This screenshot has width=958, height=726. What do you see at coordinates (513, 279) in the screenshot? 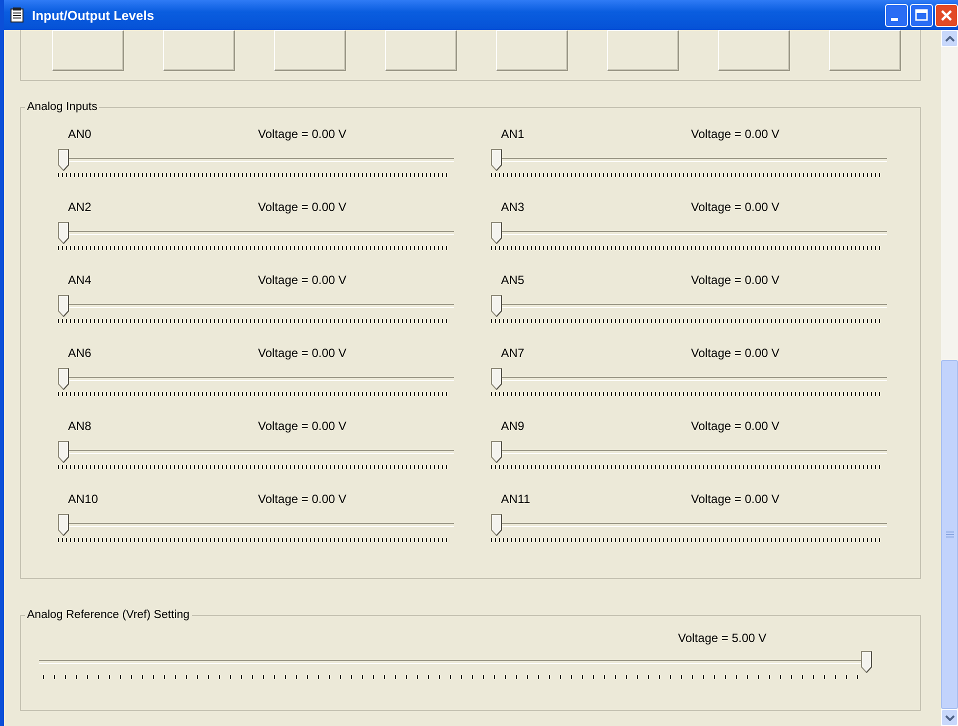
I see `channel-label: AN5` at bounding box center [513, 279].